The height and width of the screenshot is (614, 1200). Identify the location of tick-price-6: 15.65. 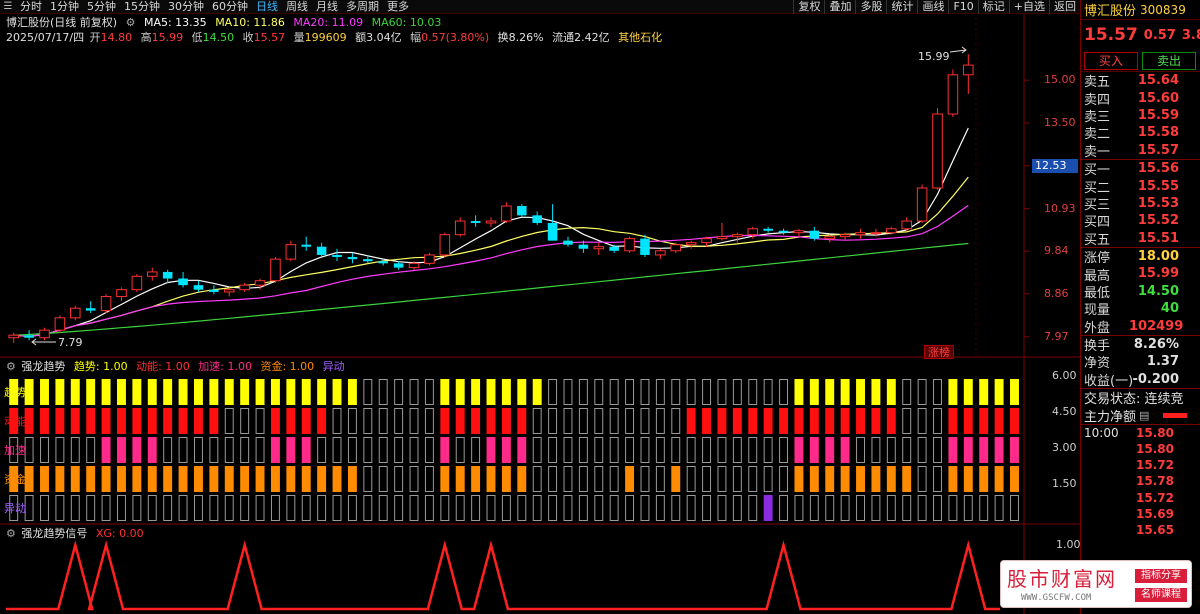
(1155, 530).